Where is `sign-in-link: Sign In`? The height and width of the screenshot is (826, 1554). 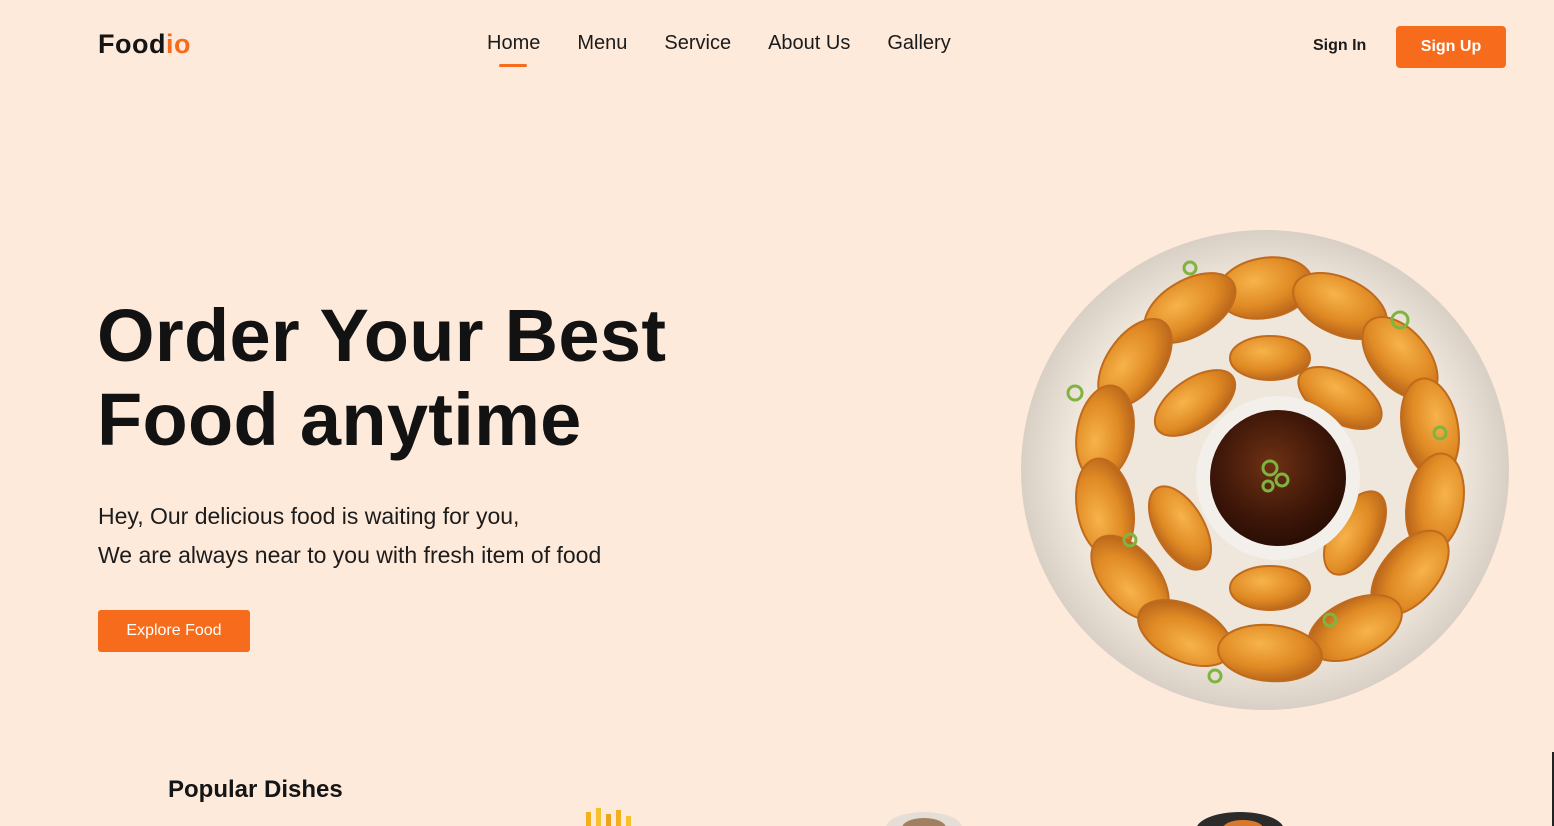
sign-in-link: Sign In is located at coordinates (1339, 46).